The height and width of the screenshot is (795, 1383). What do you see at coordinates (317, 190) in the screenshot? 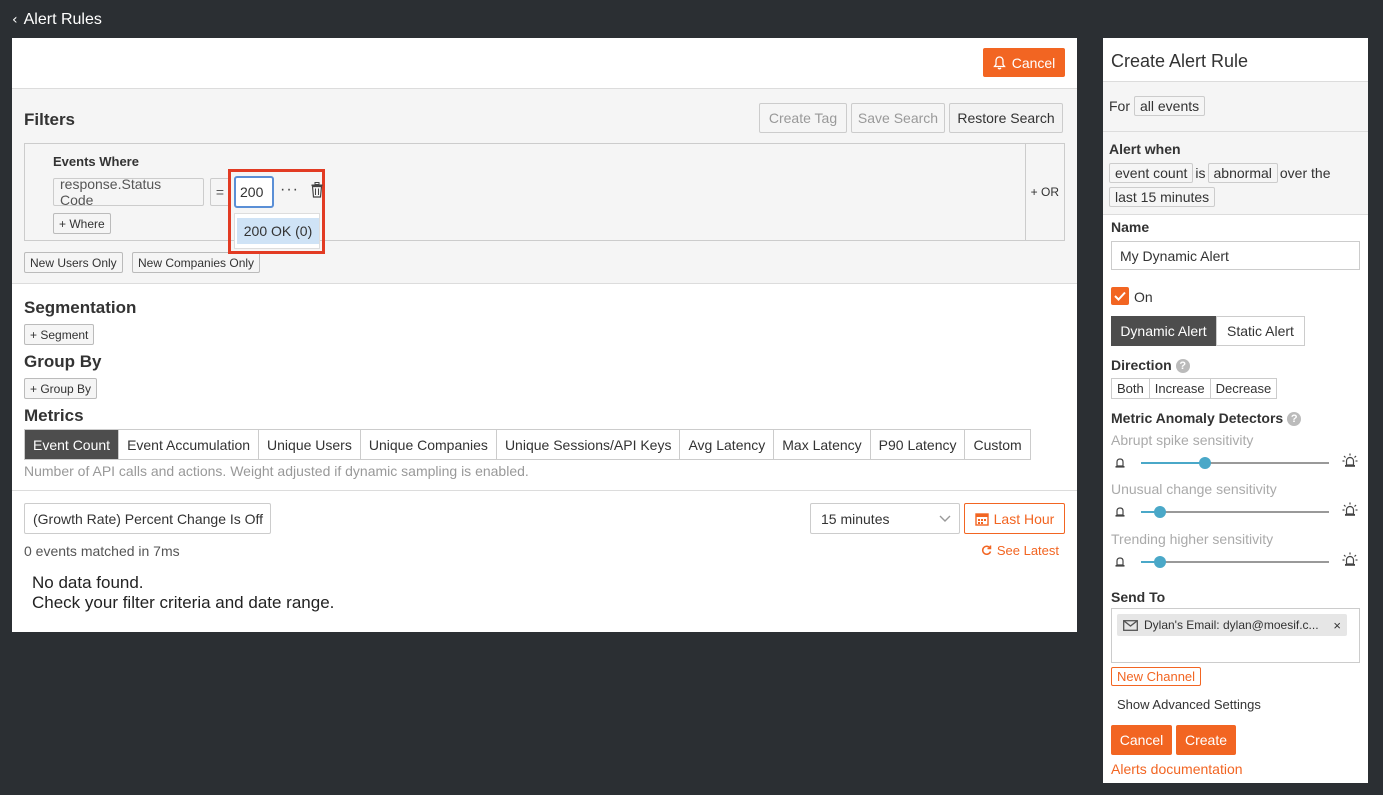
I see `trash-icon` at bounding box center [317, 190].